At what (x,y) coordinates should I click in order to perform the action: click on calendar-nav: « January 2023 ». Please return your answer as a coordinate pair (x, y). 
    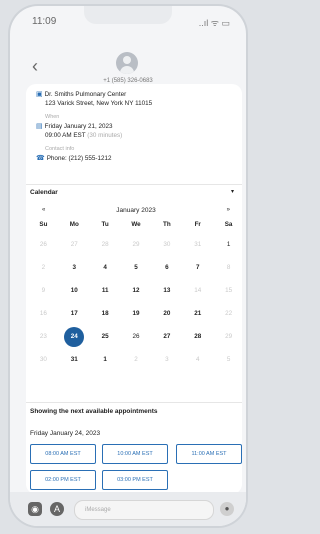
    Looking at the image, I should click on (135, 210).